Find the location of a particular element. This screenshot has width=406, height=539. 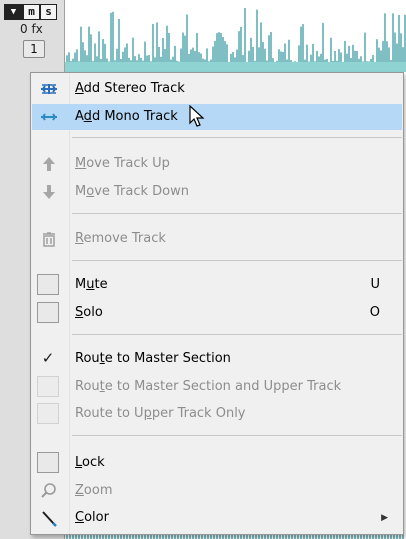

menu-item-label: Mute is located at coordinates (91, 284).